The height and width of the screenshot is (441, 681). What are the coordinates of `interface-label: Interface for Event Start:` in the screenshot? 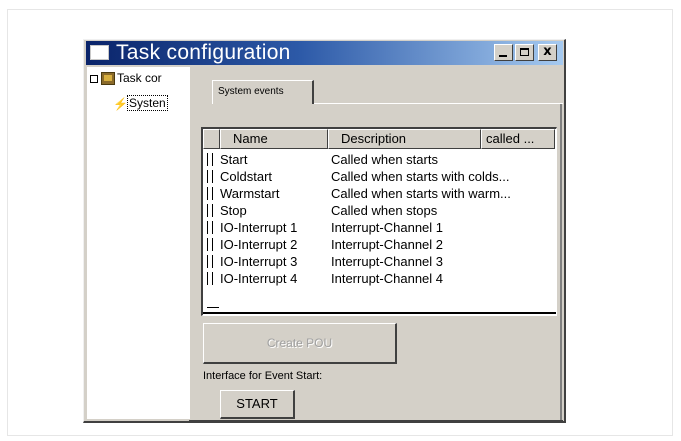 It's located at (263, 376).